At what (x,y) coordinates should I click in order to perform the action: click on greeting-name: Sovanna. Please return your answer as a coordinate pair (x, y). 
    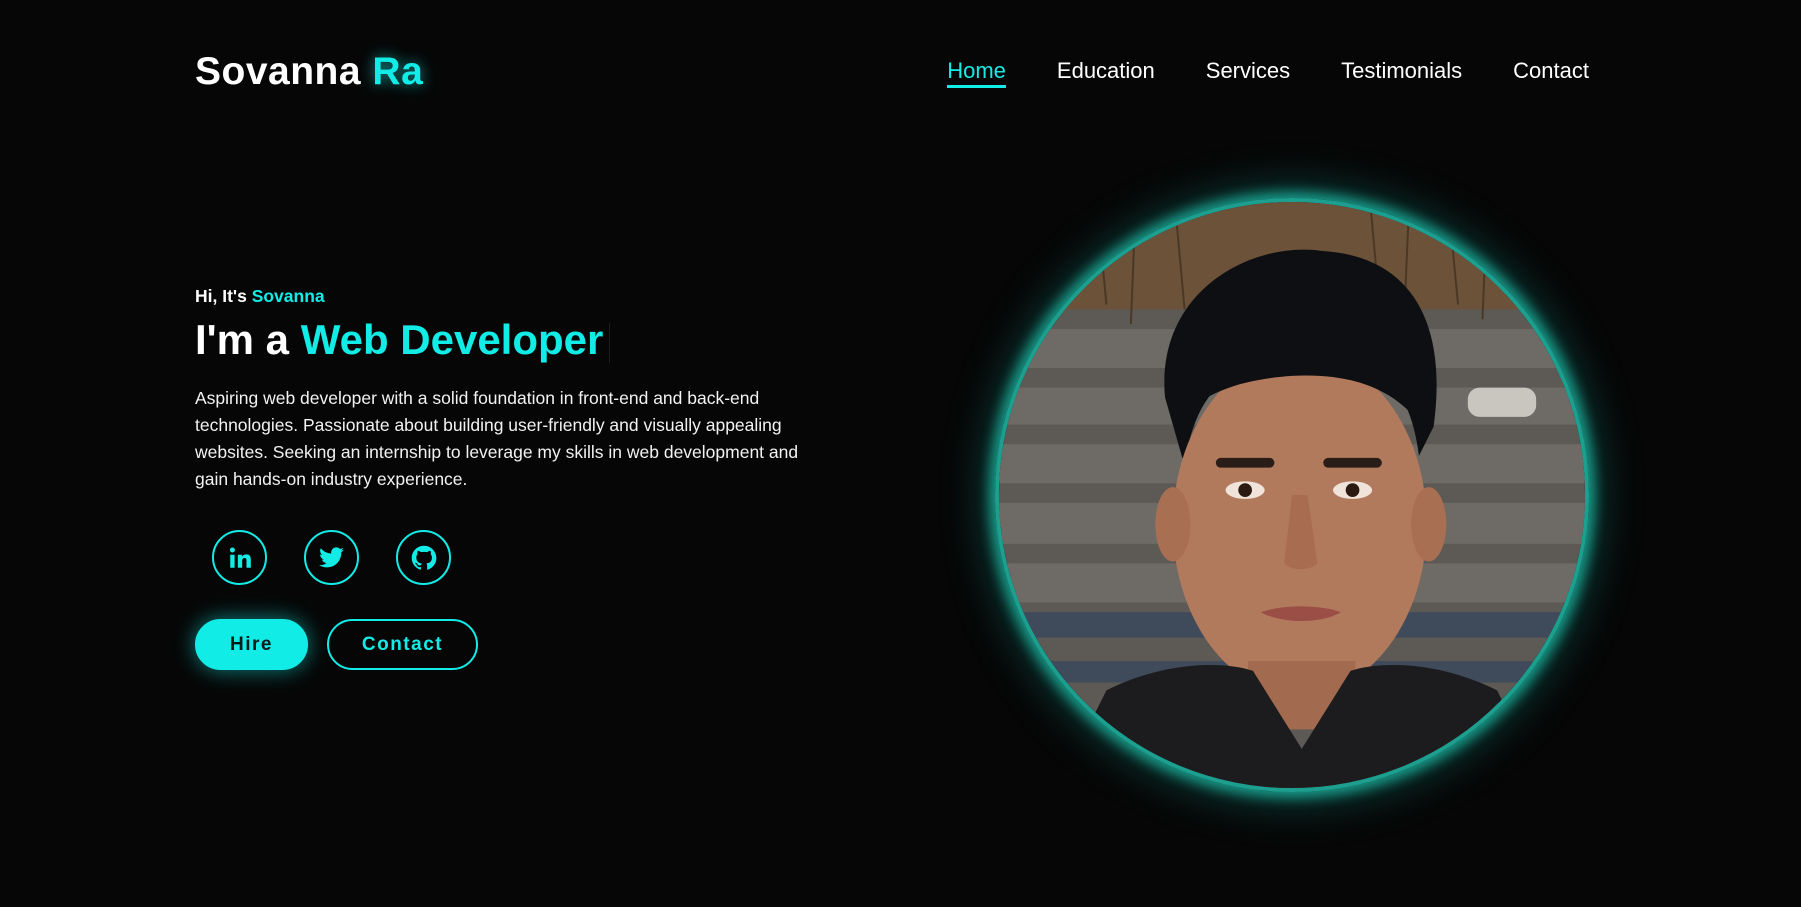
    Looking at the image, I should click on (288, 296).